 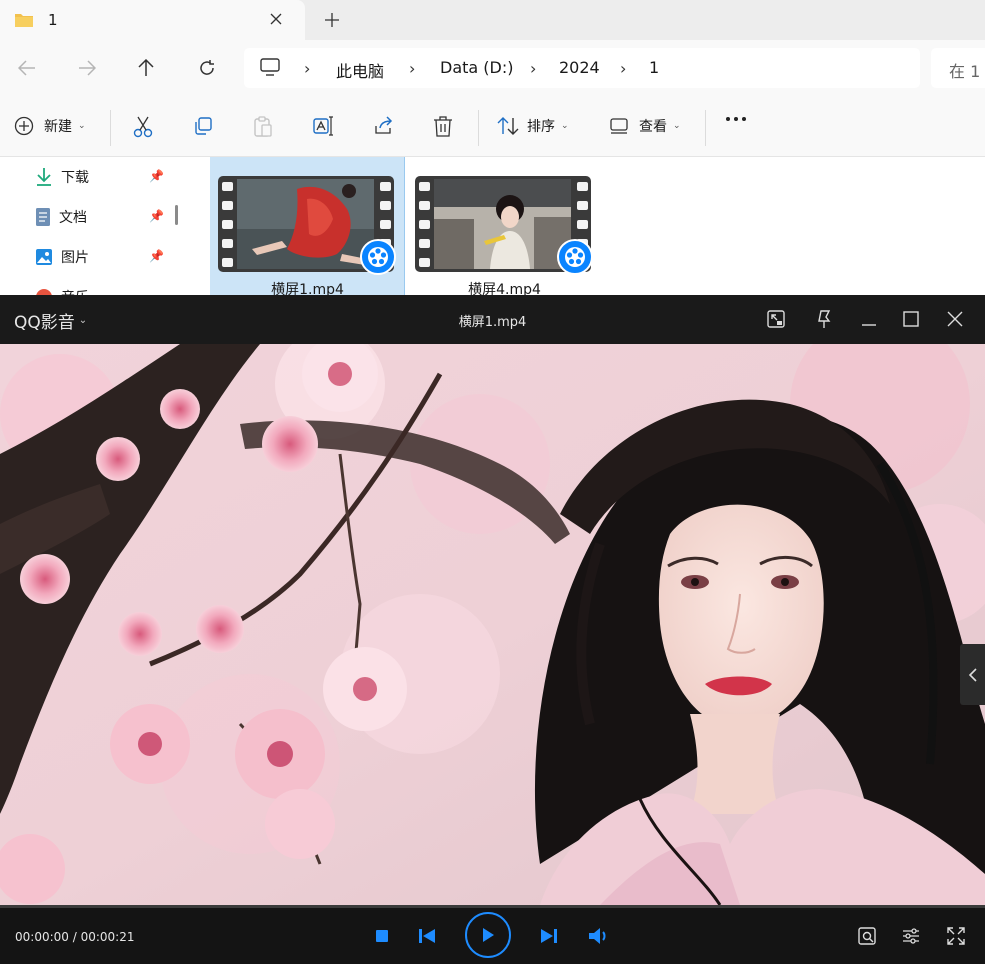 What do you see at coordinates (492, 127) in the screenshot?
I see `command-bar: 新建 ⌄ 排序 ⌄ 查看 ⌄` at bounding box center [492, 127].